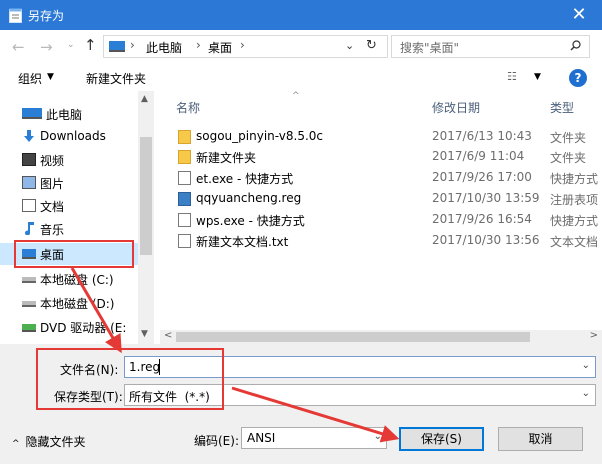 This screenshot has height=464, width=602. Describe the element at coordinates (482, 219) in the screenshot. I see `file-date: 2017/9/26 16:54` at that location.